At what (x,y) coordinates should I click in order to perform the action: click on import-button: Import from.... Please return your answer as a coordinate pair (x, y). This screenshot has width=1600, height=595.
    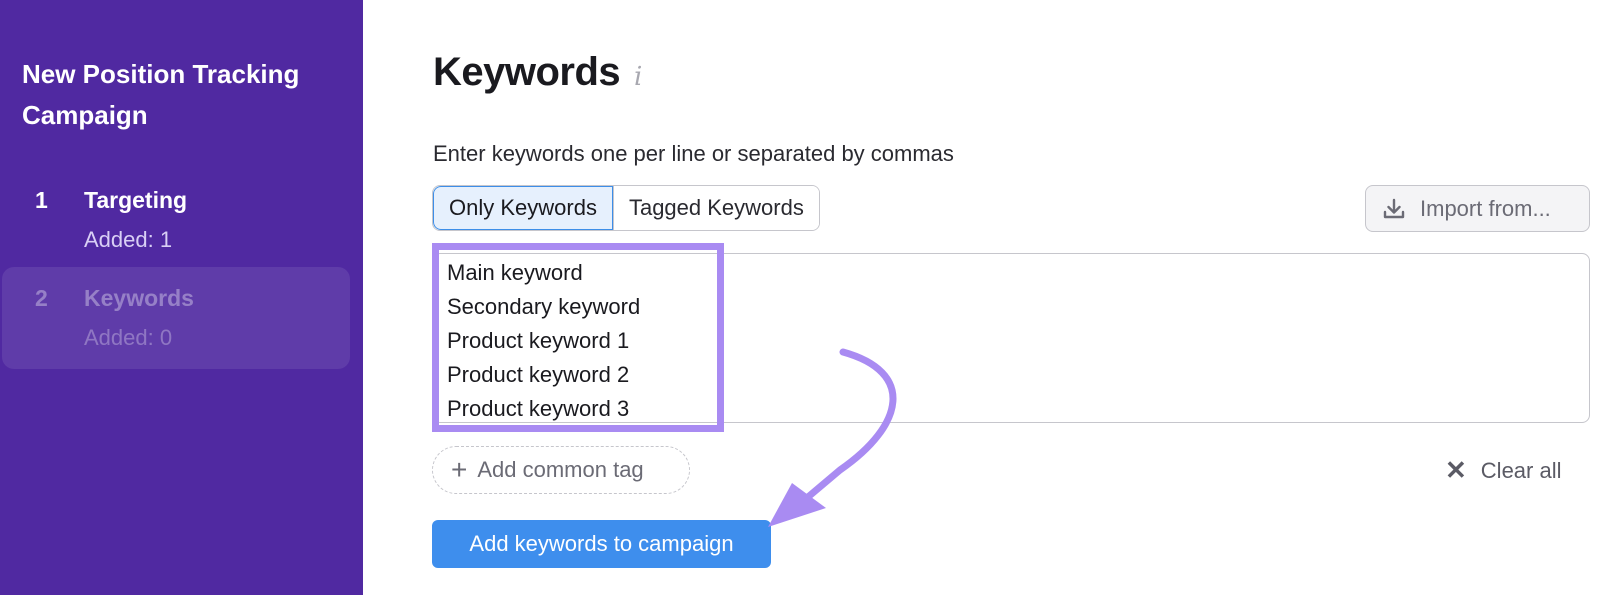
    Looking at the image, I should click on (1477, 208).